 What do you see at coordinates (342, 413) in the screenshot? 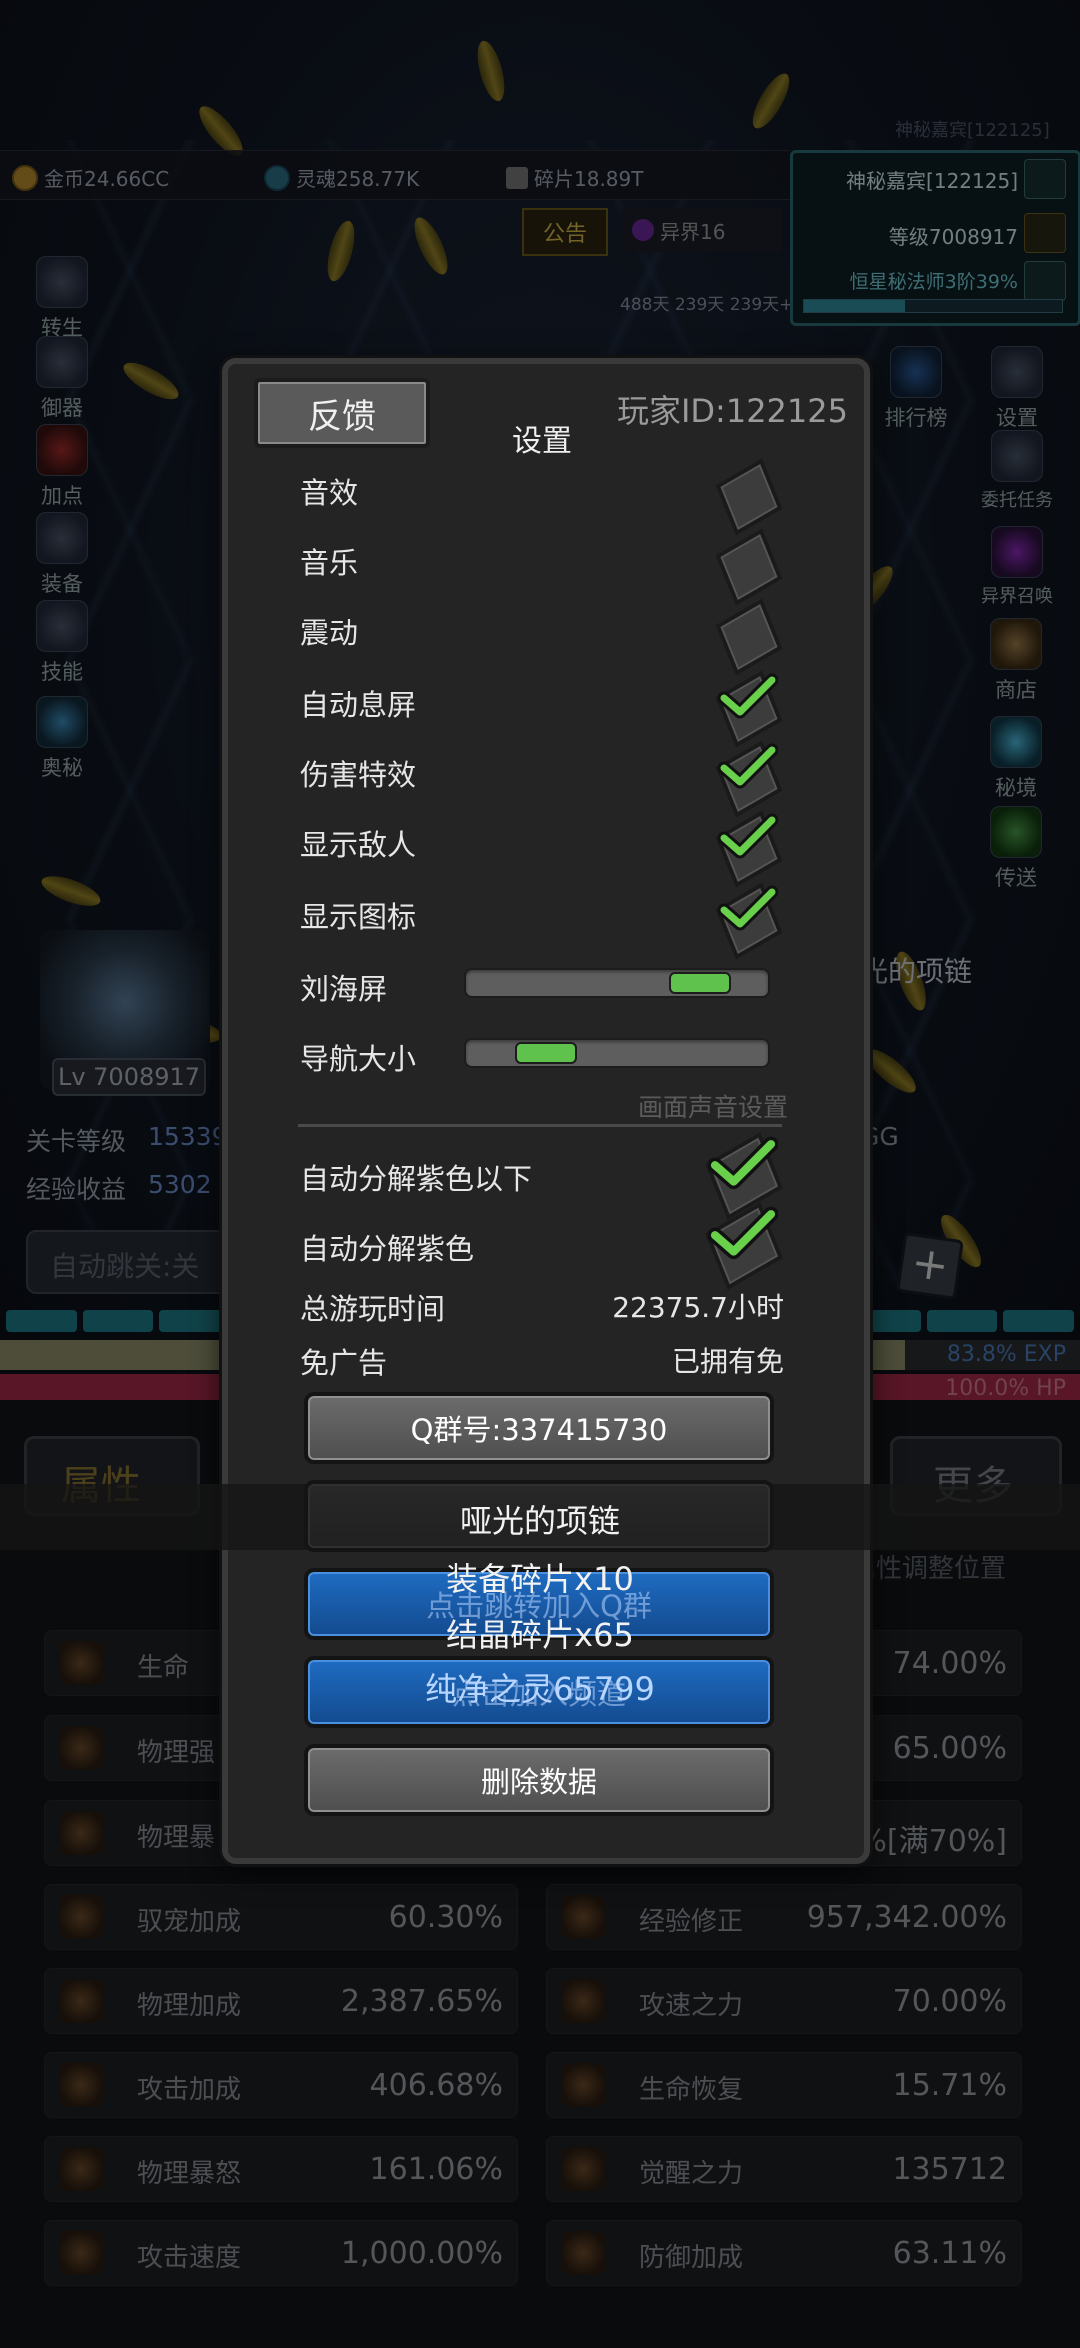
I see `feedback-button: 反馈` at bounding box center [342, 413].